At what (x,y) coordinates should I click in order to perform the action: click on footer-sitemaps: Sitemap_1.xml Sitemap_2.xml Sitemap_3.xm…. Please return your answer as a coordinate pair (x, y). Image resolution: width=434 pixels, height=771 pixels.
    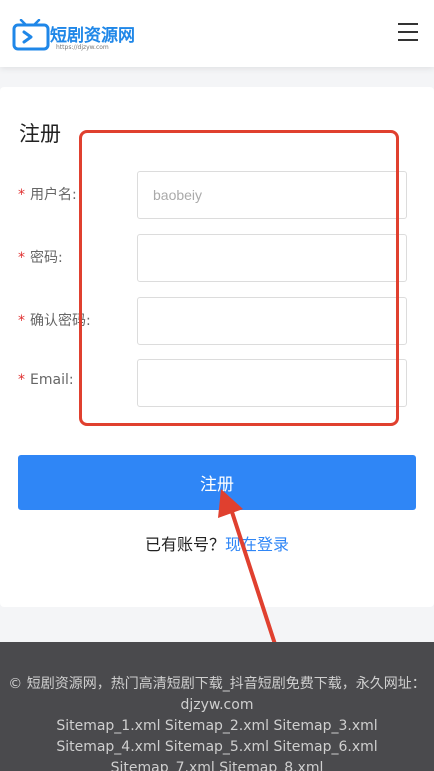
    Looking at the image, I should click on (217, 743).